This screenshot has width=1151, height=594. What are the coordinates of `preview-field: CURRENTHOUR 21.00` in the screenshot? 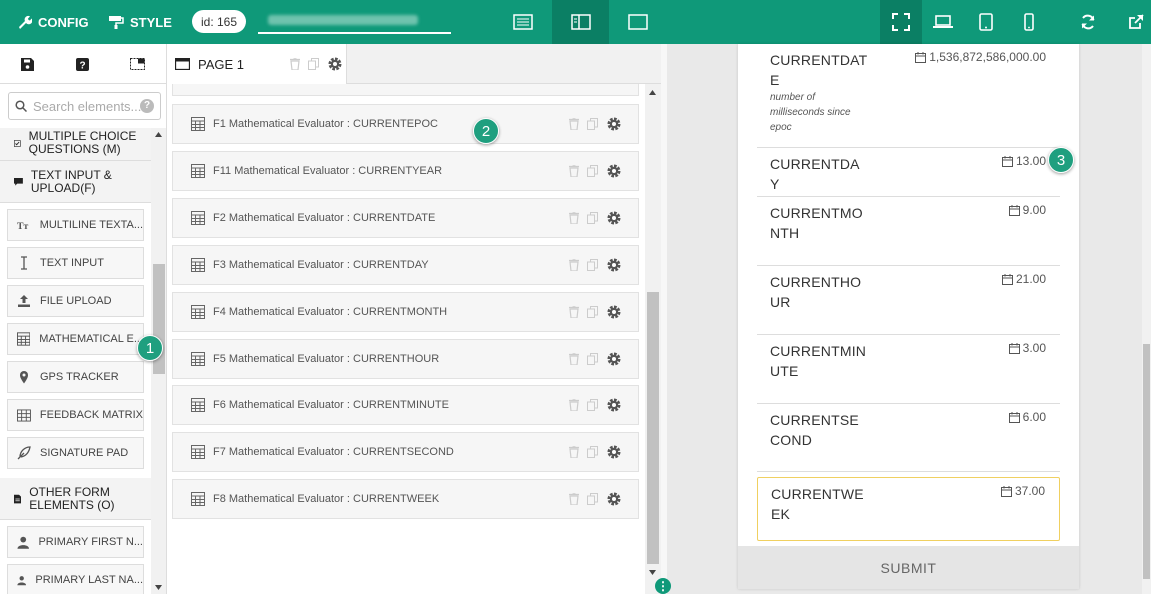 It's located at (908, 300).